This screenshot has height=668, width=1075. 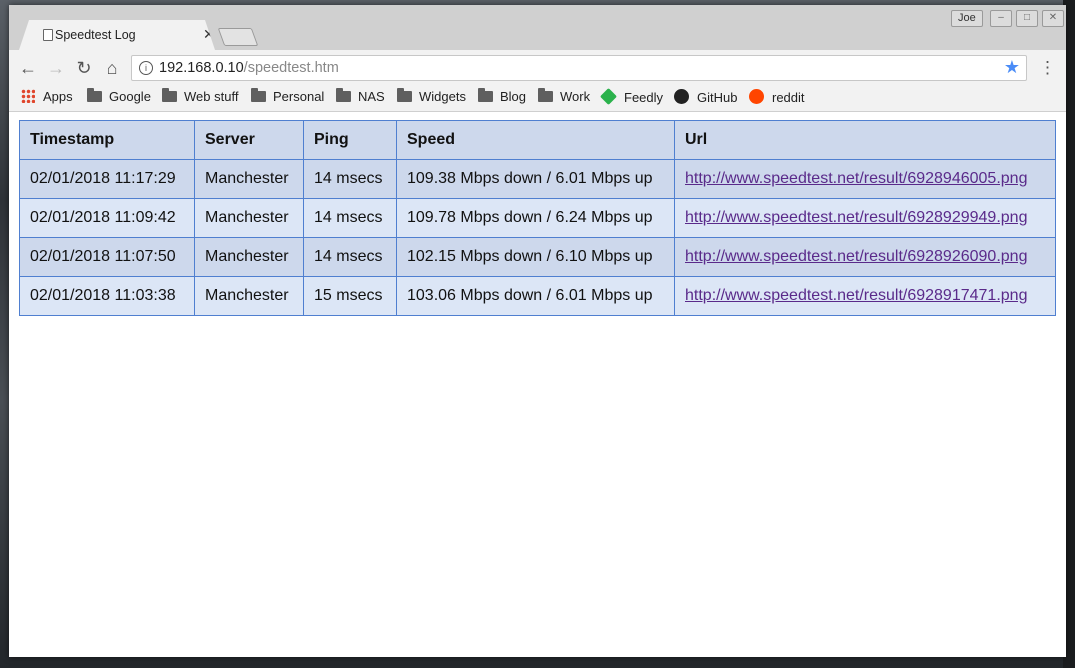 What do you see at coordinates (238, 37) in the screenshot?
I see `new-tab-button` at bounding box center [238, 37].